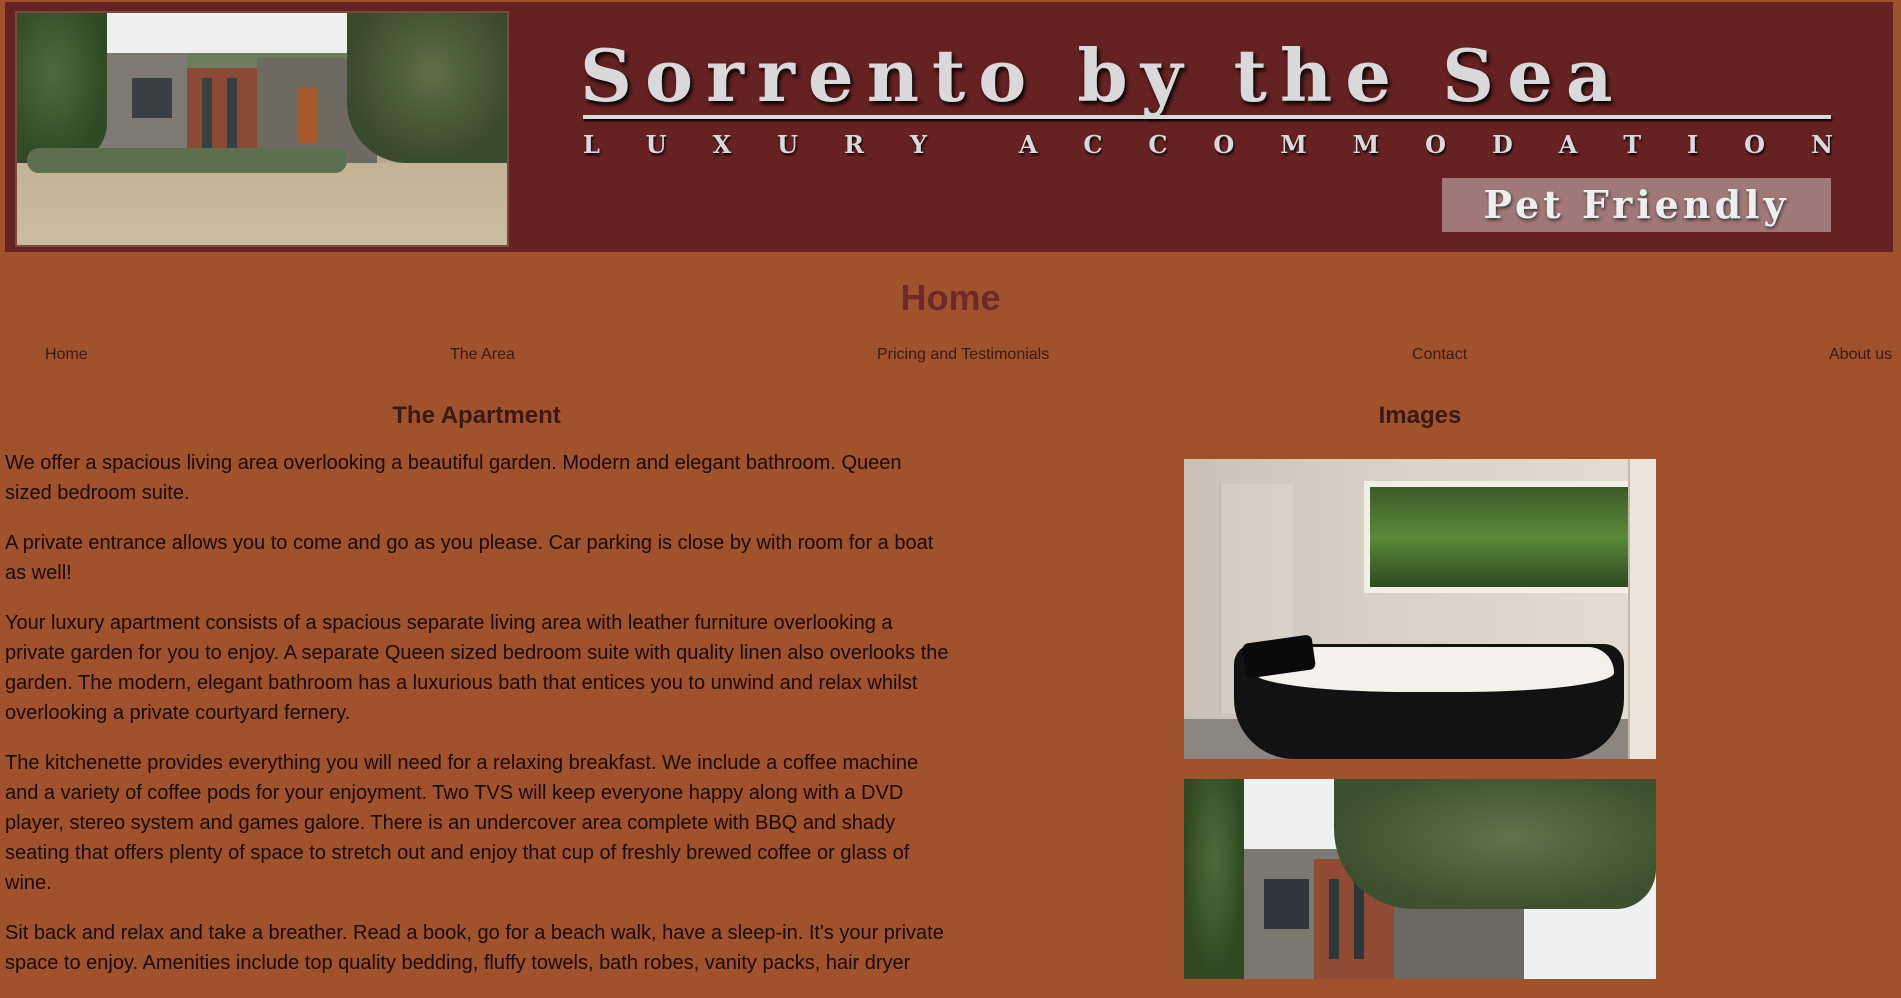  I want to click on banner-subtitle-letter: D, so click(1502, 144).